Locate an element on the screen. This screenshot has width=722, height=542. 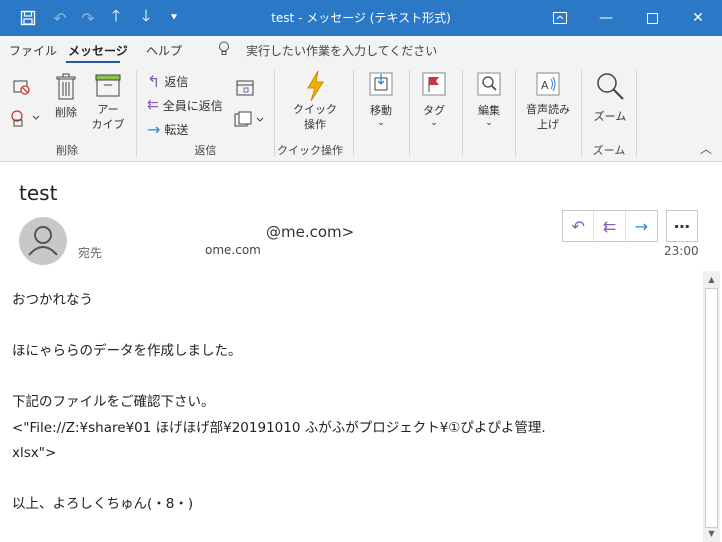
body-line: ほにゃららのデータを作成しました。 is located at coordinates (127, 351).